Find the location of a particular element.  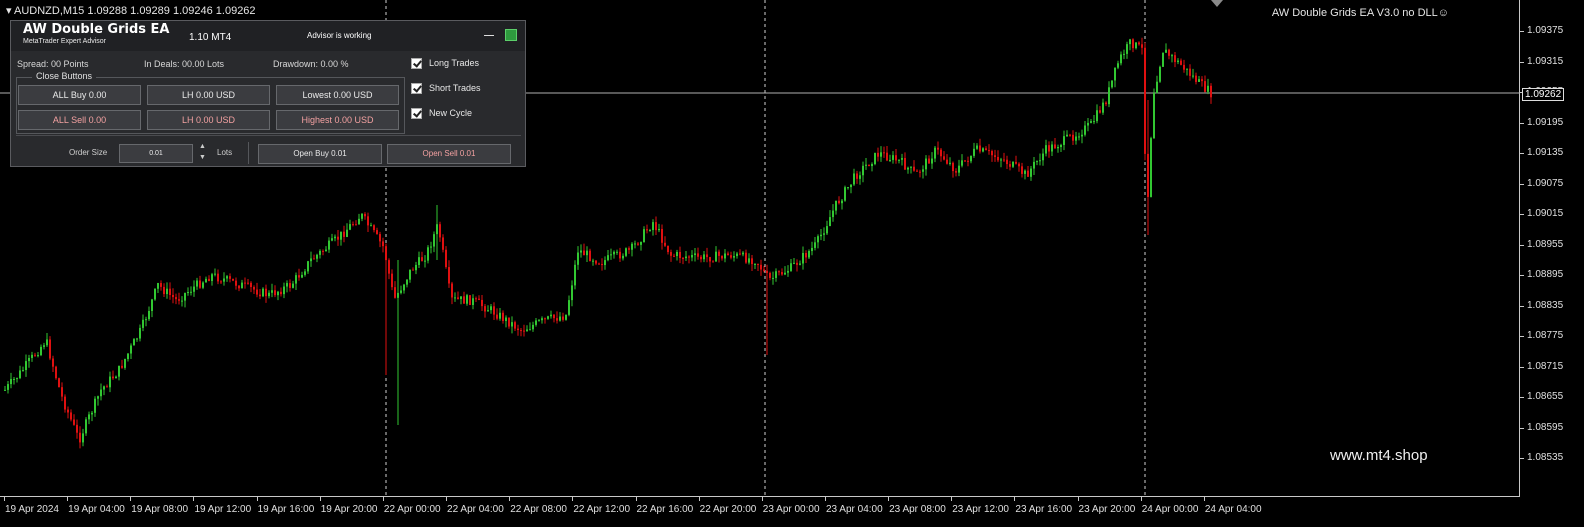

new-cycle-label: New Cycle is located at coordinates (451, 113).